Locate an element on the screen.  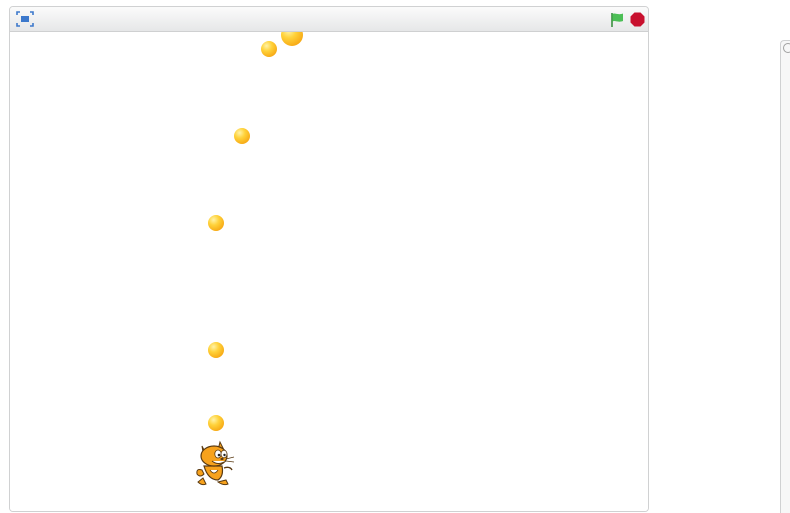
stop-sign-icon is located at coordinates (637, 19).